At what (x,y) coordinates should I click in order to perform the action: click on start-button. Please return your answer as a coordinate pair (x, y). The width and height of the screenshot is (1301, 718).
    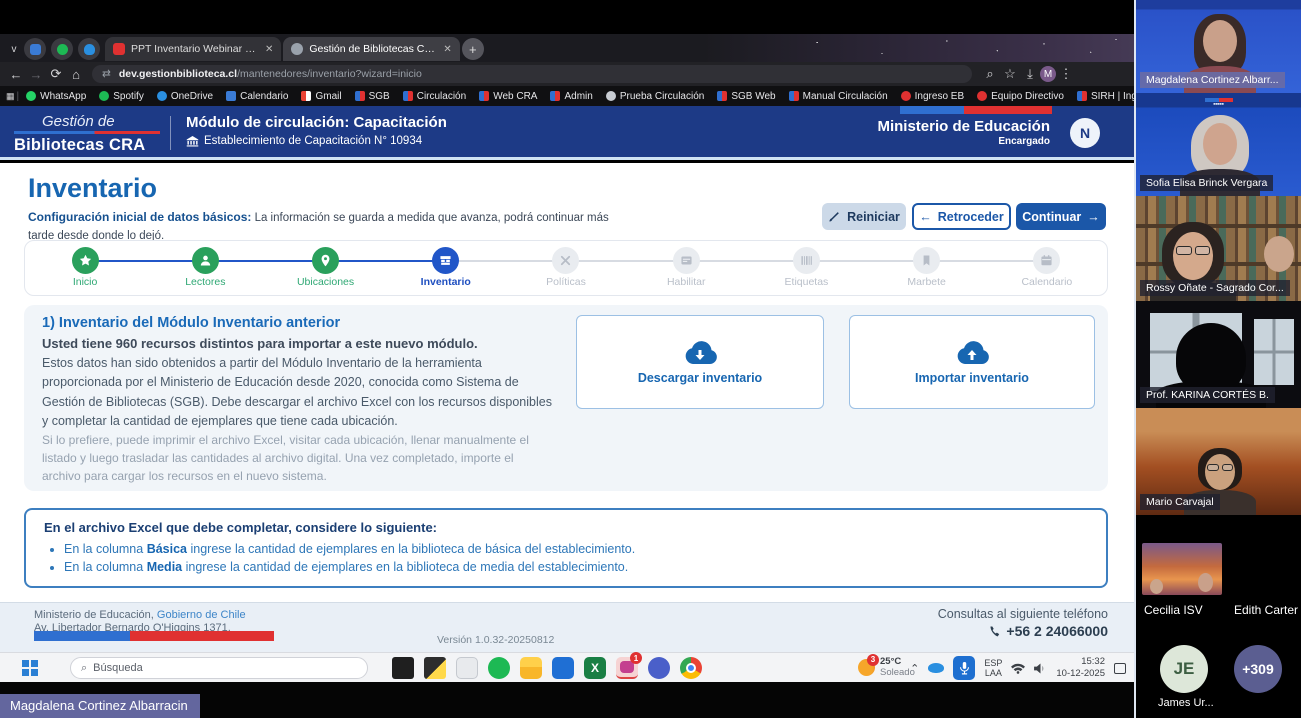
    Looking at the image, I should click on (30, 668).